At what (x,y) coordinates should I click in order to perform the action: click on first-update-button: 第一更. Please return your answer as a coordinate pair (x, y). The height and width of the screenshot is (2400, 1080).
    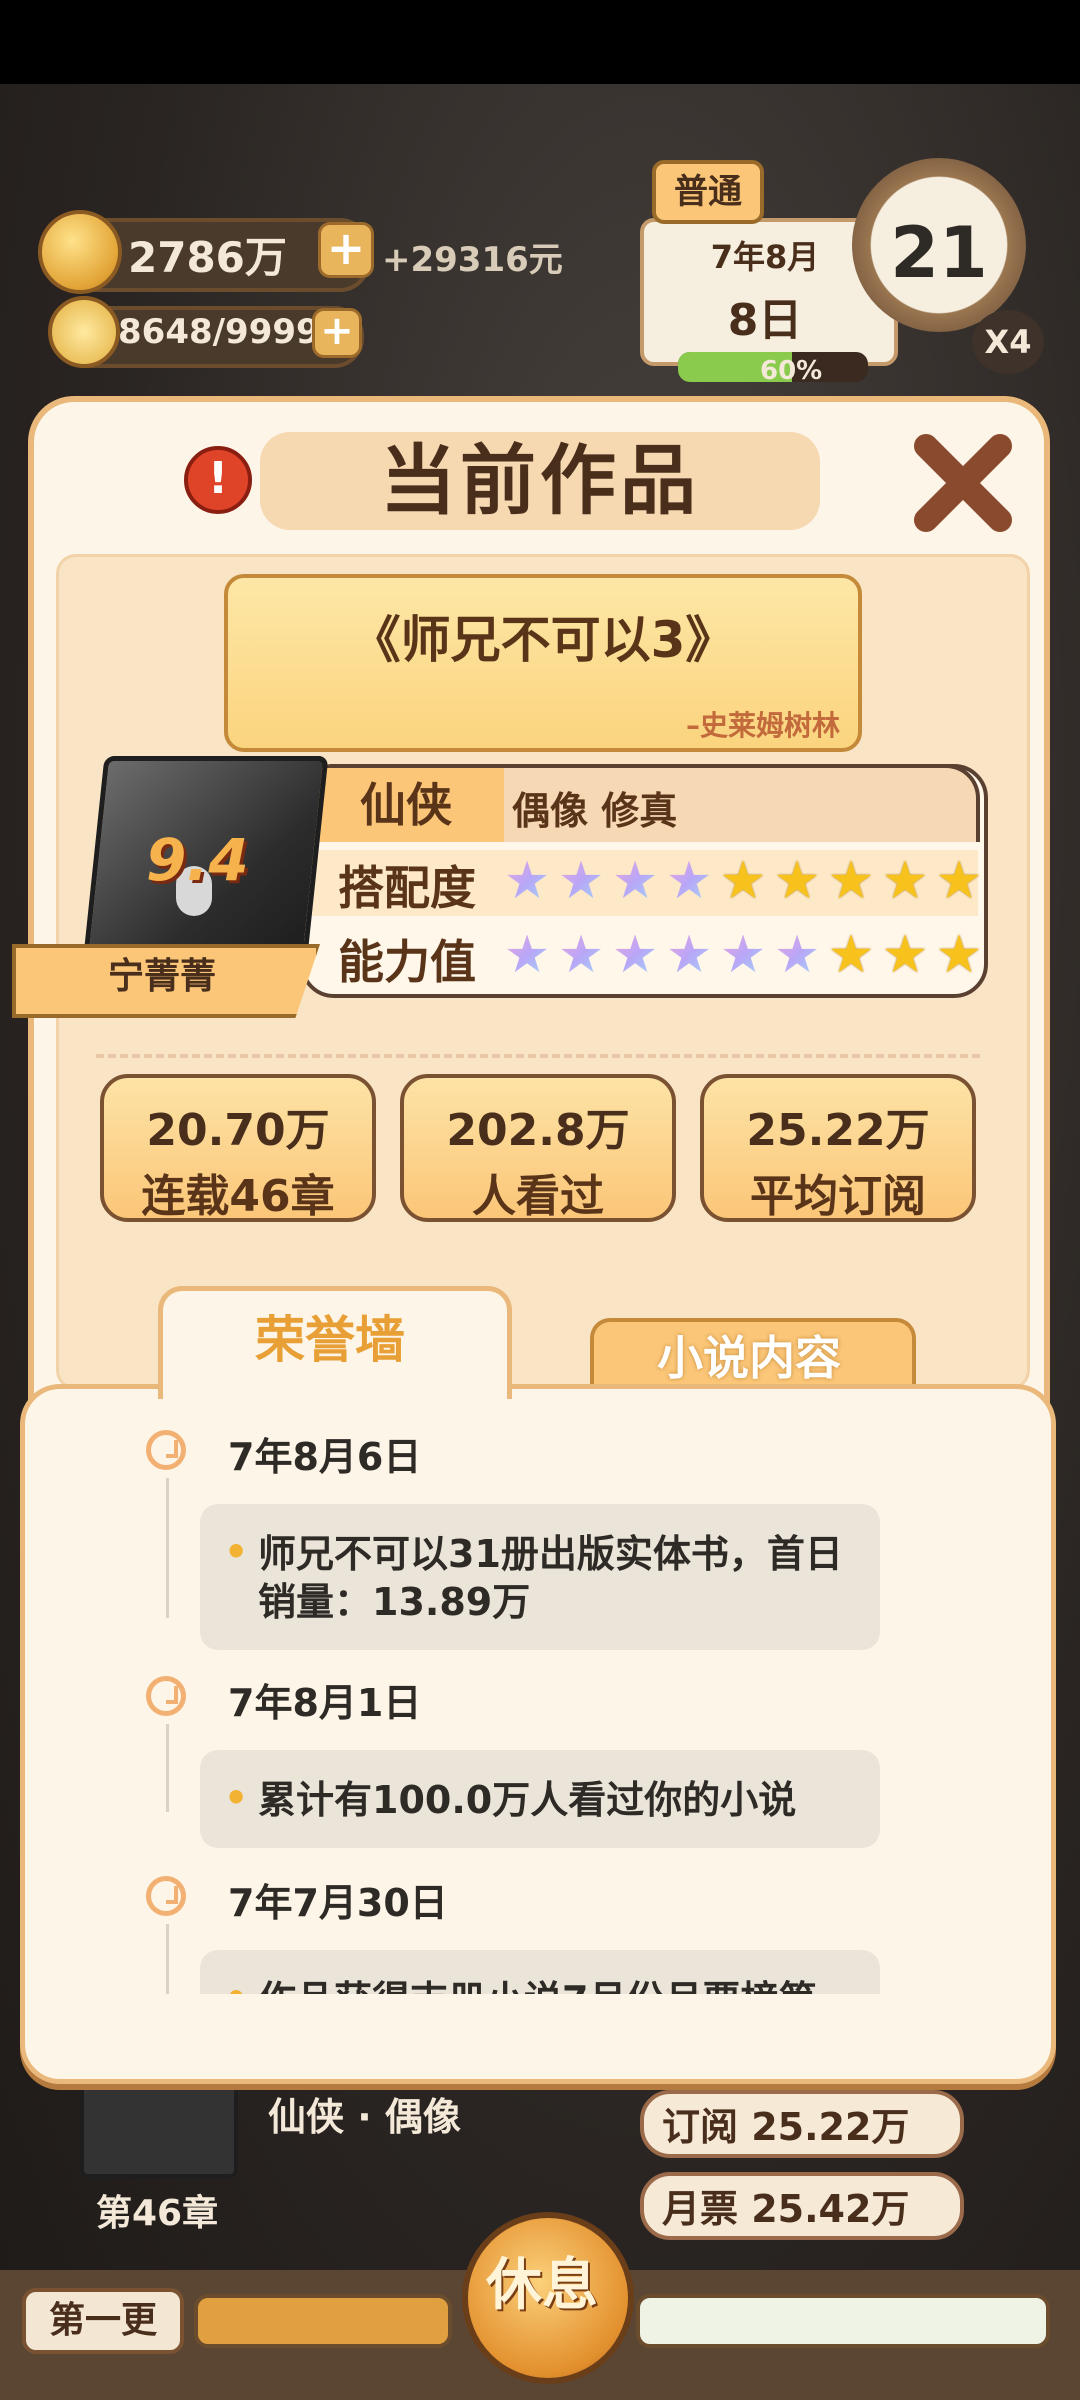
    Looking at the image, I should click on (103, 2321).